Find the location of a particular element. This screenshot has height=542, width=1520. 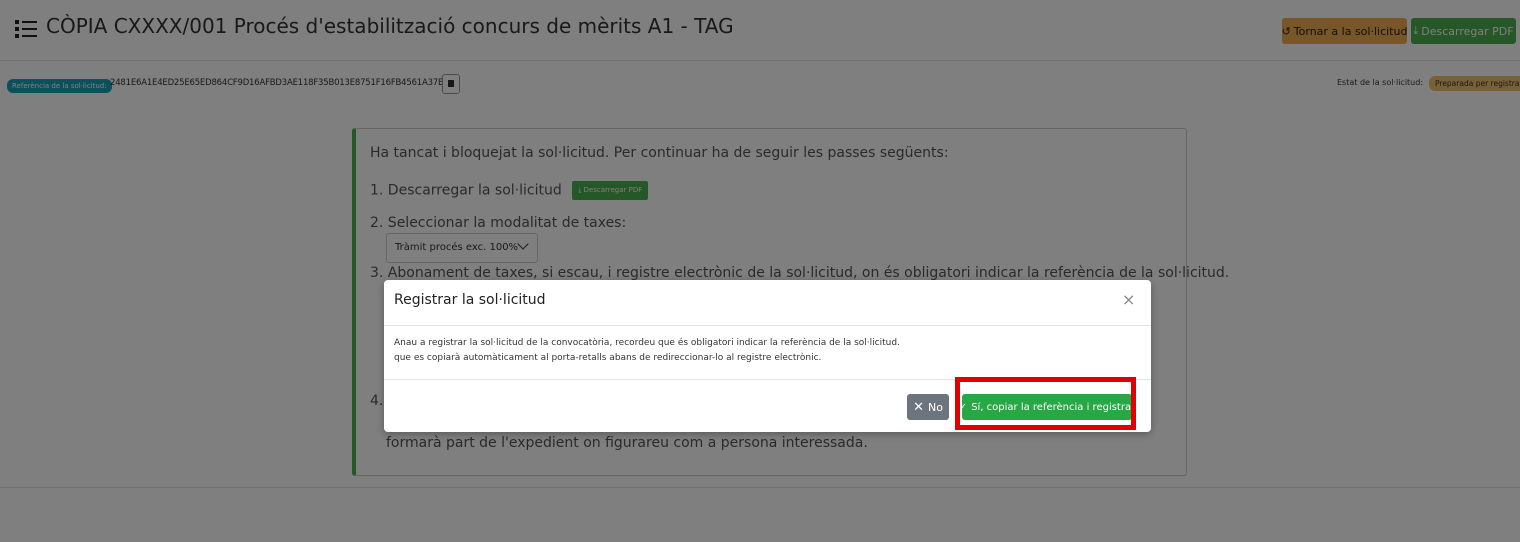

modal-title: Registrar la sol·licitud is located at coordinates (470, 300).